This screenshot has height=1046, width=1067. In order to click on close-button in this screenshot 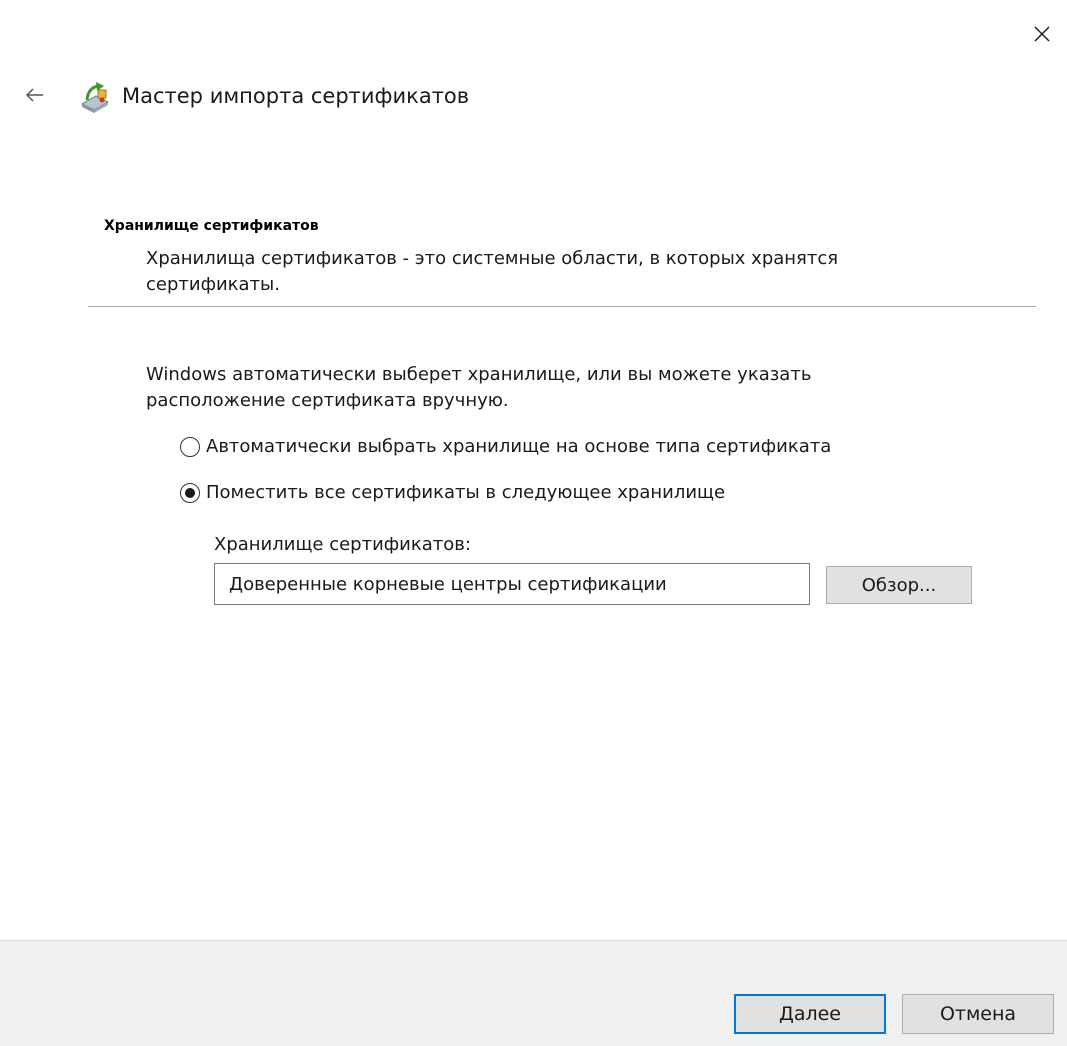, I will do `click(1042, 34)`.